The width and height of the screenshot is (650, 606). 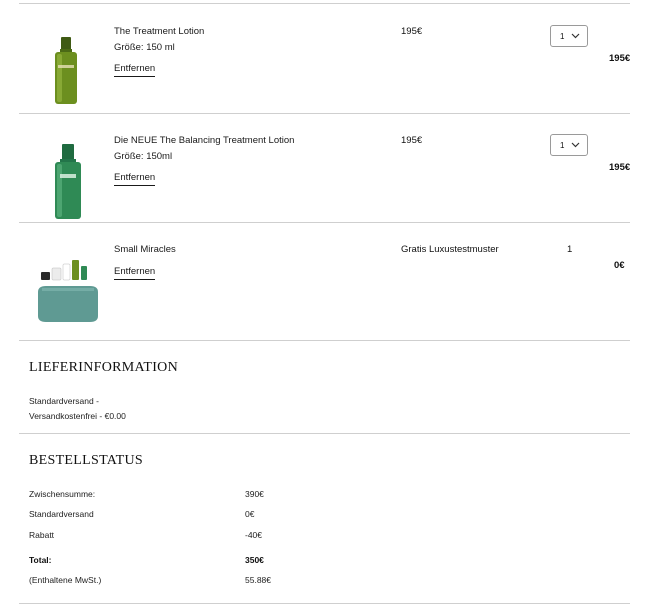 What do you see at coordinates (103, 367) in the screenshot?
I see `section-title: LIEFERINFORMATION` at bounding box center [103, 367].